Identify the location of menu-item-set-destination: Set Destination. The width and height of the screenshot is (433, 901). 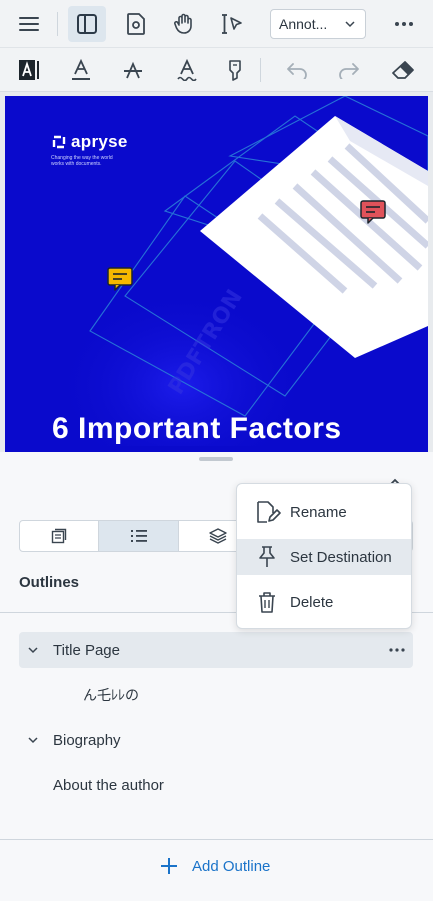
(324, 557).